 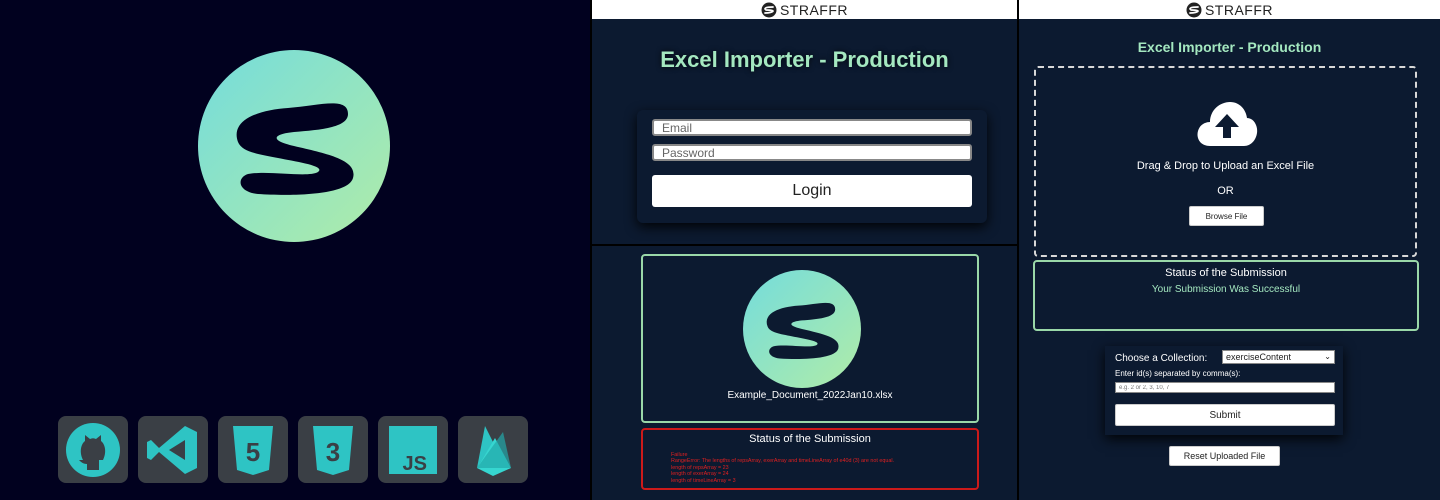 I want to click on svg-text: 3, so click(x=333, y=452).